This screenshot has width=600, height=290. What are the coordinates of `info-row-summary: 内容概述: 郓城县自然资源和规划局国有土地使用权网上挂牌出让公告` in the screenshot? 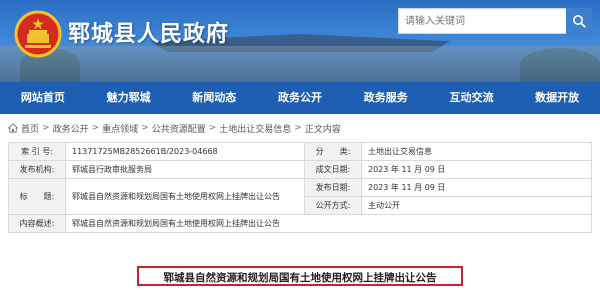 It's located at (300, 223).